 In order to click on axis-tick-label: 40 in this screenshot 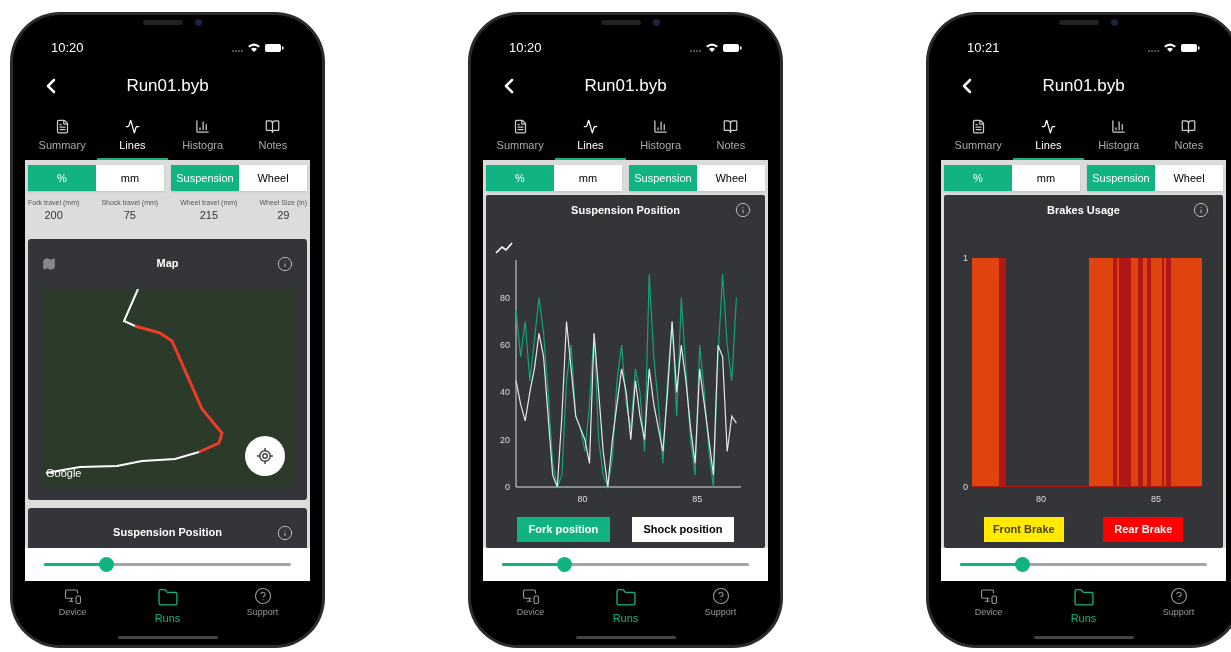, I will do `click(505, 392)`.